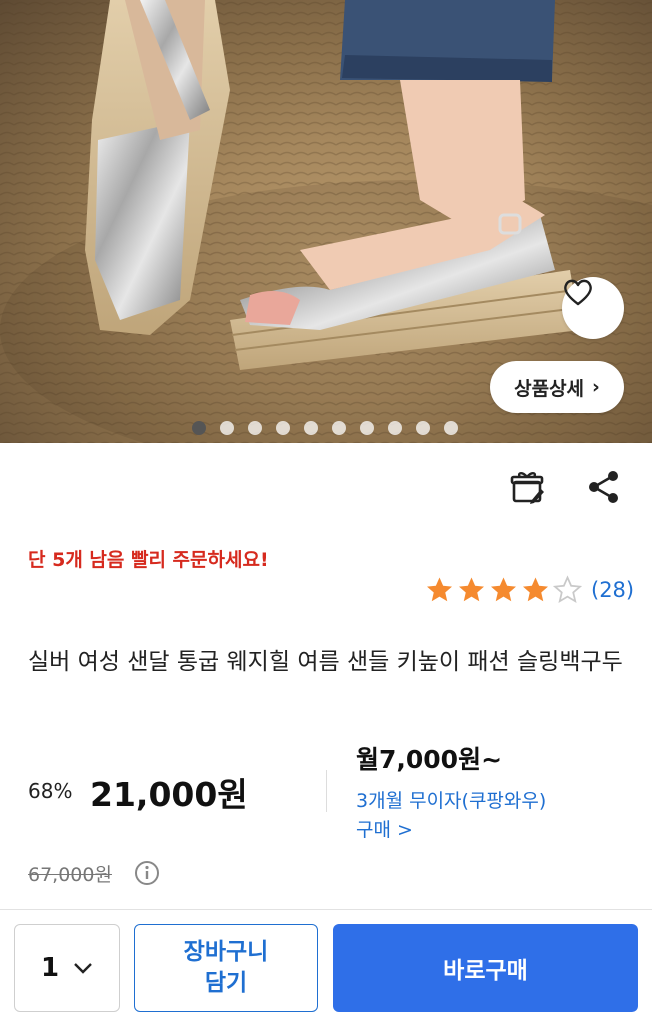 Image resolution: width=652 pixels, height=1024 pixels. What do you see at coordinates (326, 791) in the screenshot?
I see `price-divider` at bounding box center [326, 791].